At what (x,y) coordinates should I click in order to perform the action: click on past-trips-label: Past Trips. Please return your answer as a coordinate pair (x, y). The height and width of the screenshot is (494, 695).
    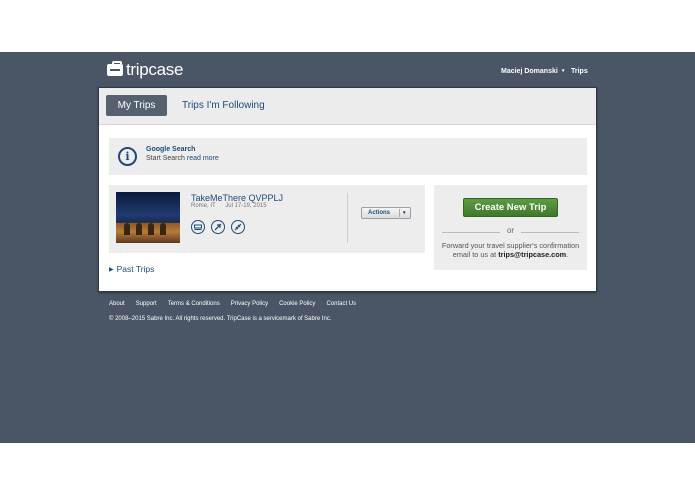
    Looking at the image, I should click on (135, 269).